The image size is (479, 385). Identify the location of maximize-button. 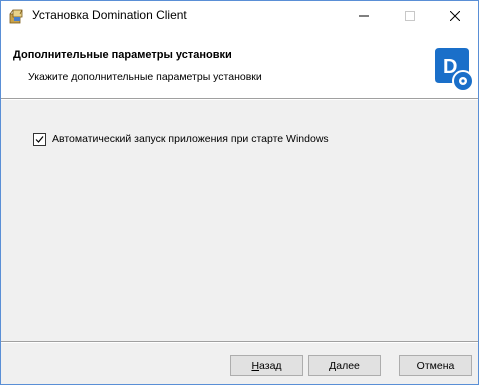
(410, 16).